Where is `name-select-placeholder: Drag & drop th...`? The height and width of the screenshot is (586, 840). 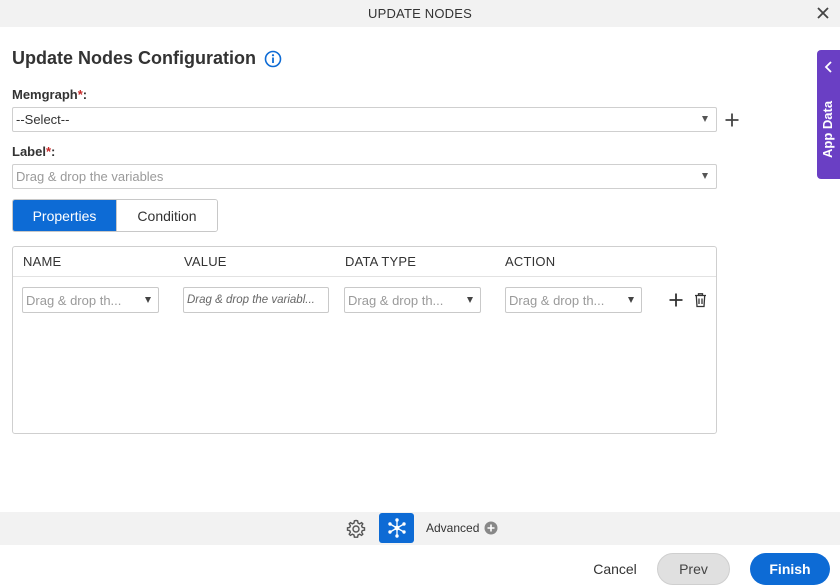
name-select-placeholder: Drag & drop th... is located at coordinates (74, 300).